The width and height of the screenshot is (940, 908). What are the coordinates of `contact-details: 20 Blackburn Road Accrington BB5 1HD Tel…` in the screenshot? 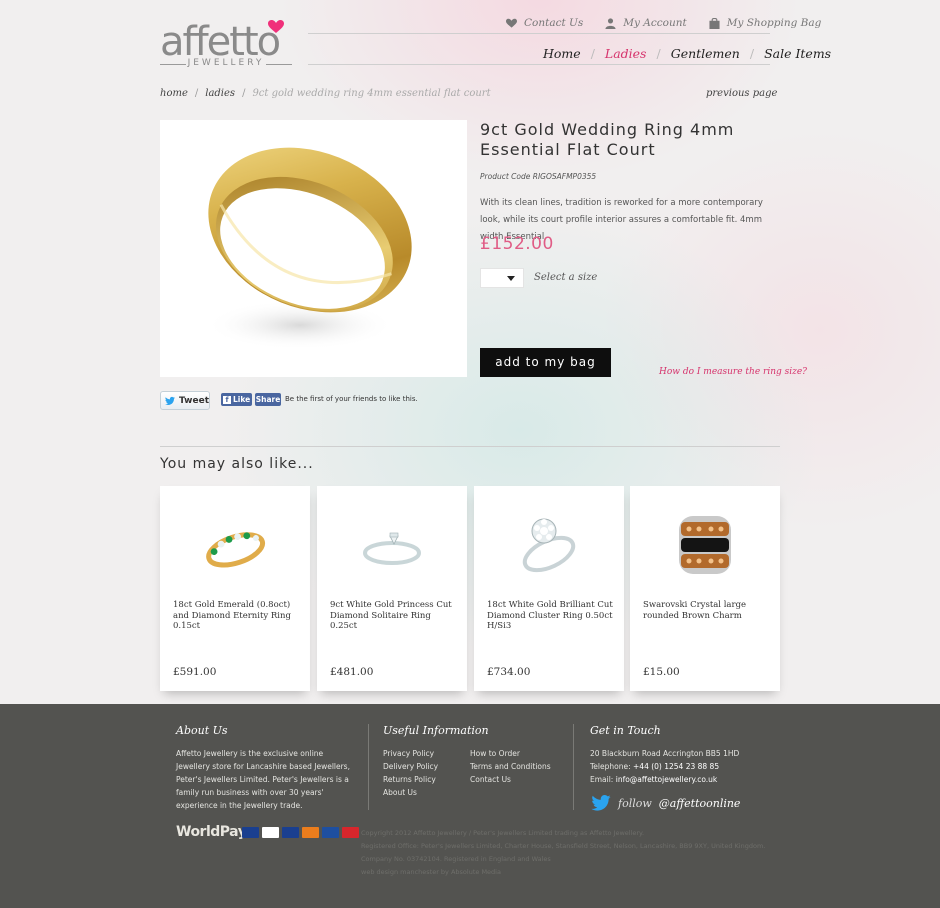 It's located at (664, 766).